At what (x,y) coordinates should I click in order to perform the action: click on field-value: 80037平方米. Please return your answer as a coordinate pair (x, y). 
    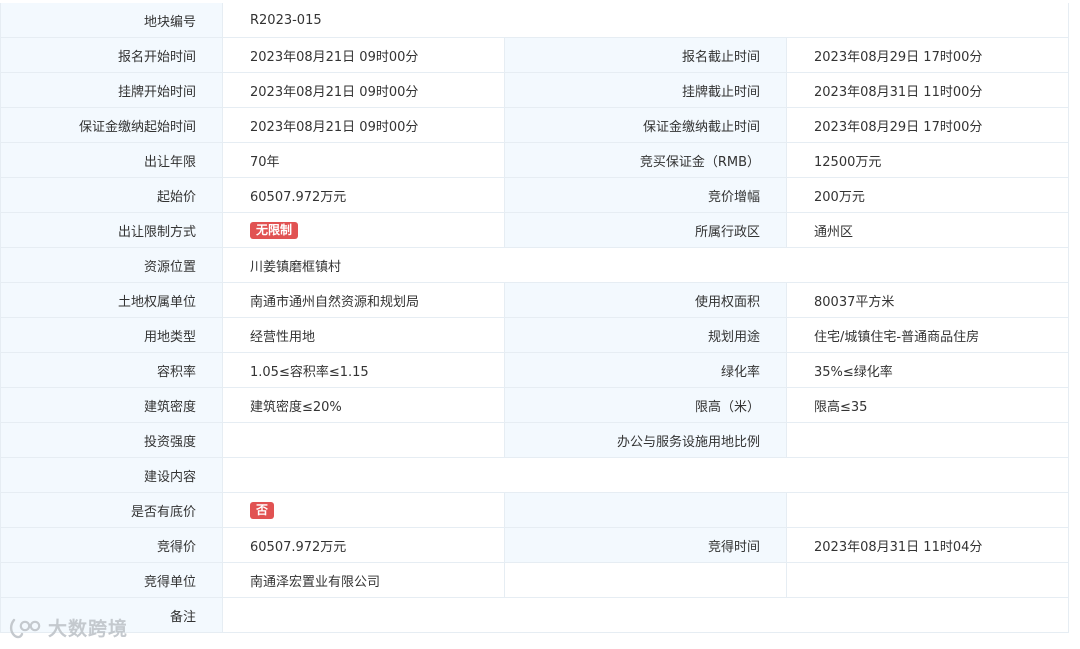
    Looking at the image, I should click on (928, 300).